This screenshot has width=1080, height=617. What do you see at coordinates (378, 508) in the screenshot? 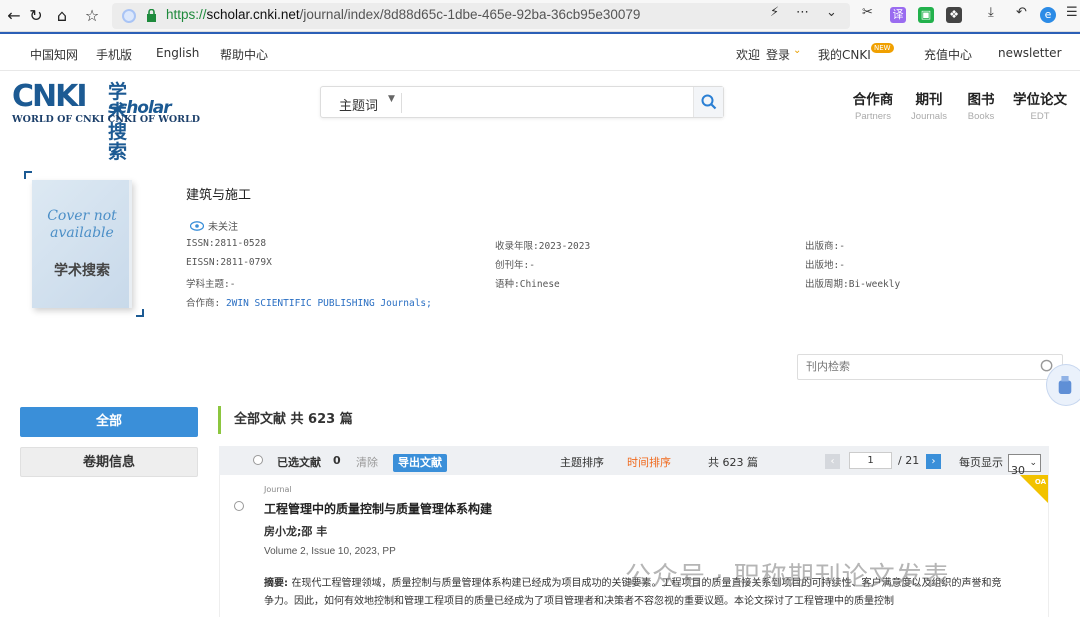
I see `article-title: 工程管理中的质量控制与质量管理体系构建` at bounding box center [378, 508].